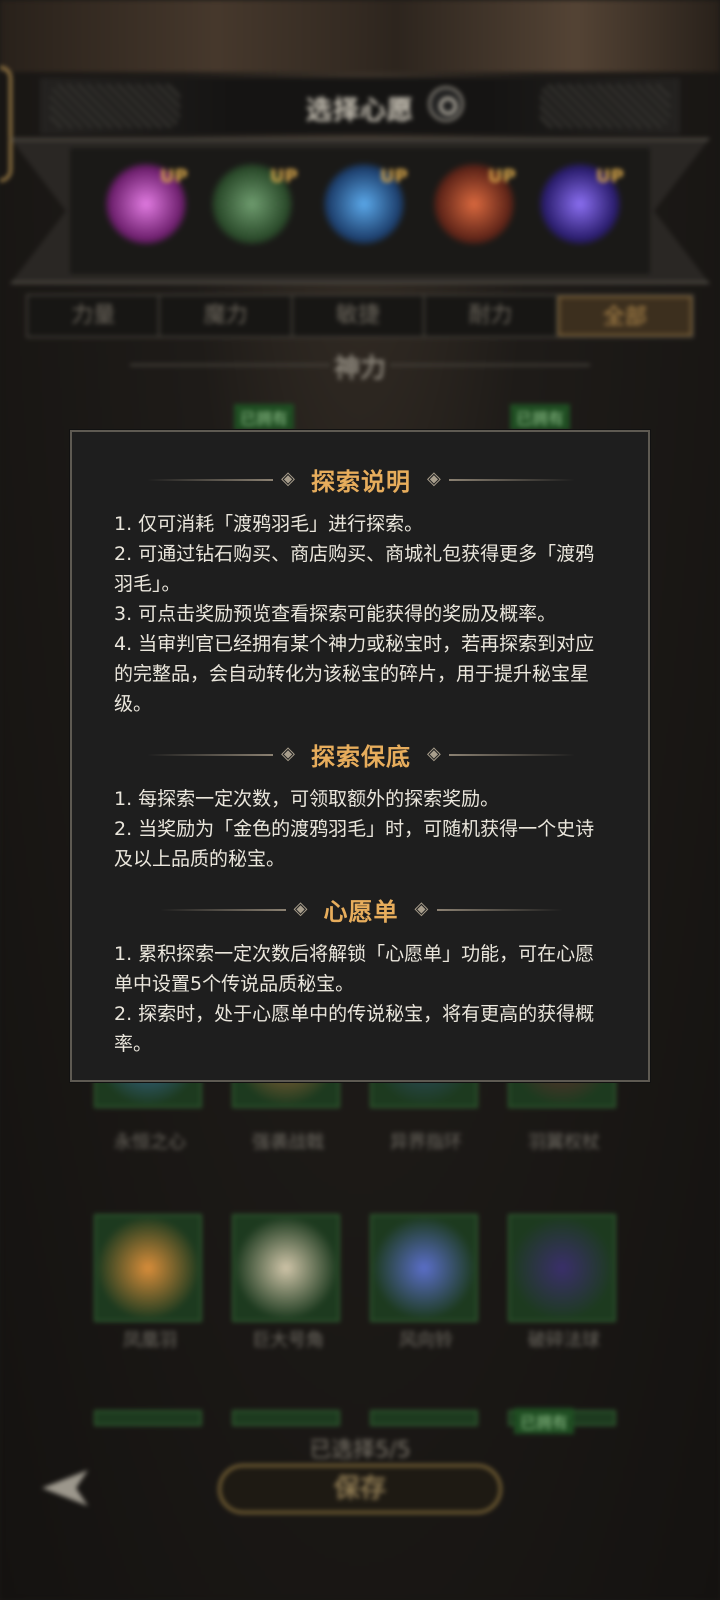  I want to click on back-arrow-icon, so click(65, 1488).